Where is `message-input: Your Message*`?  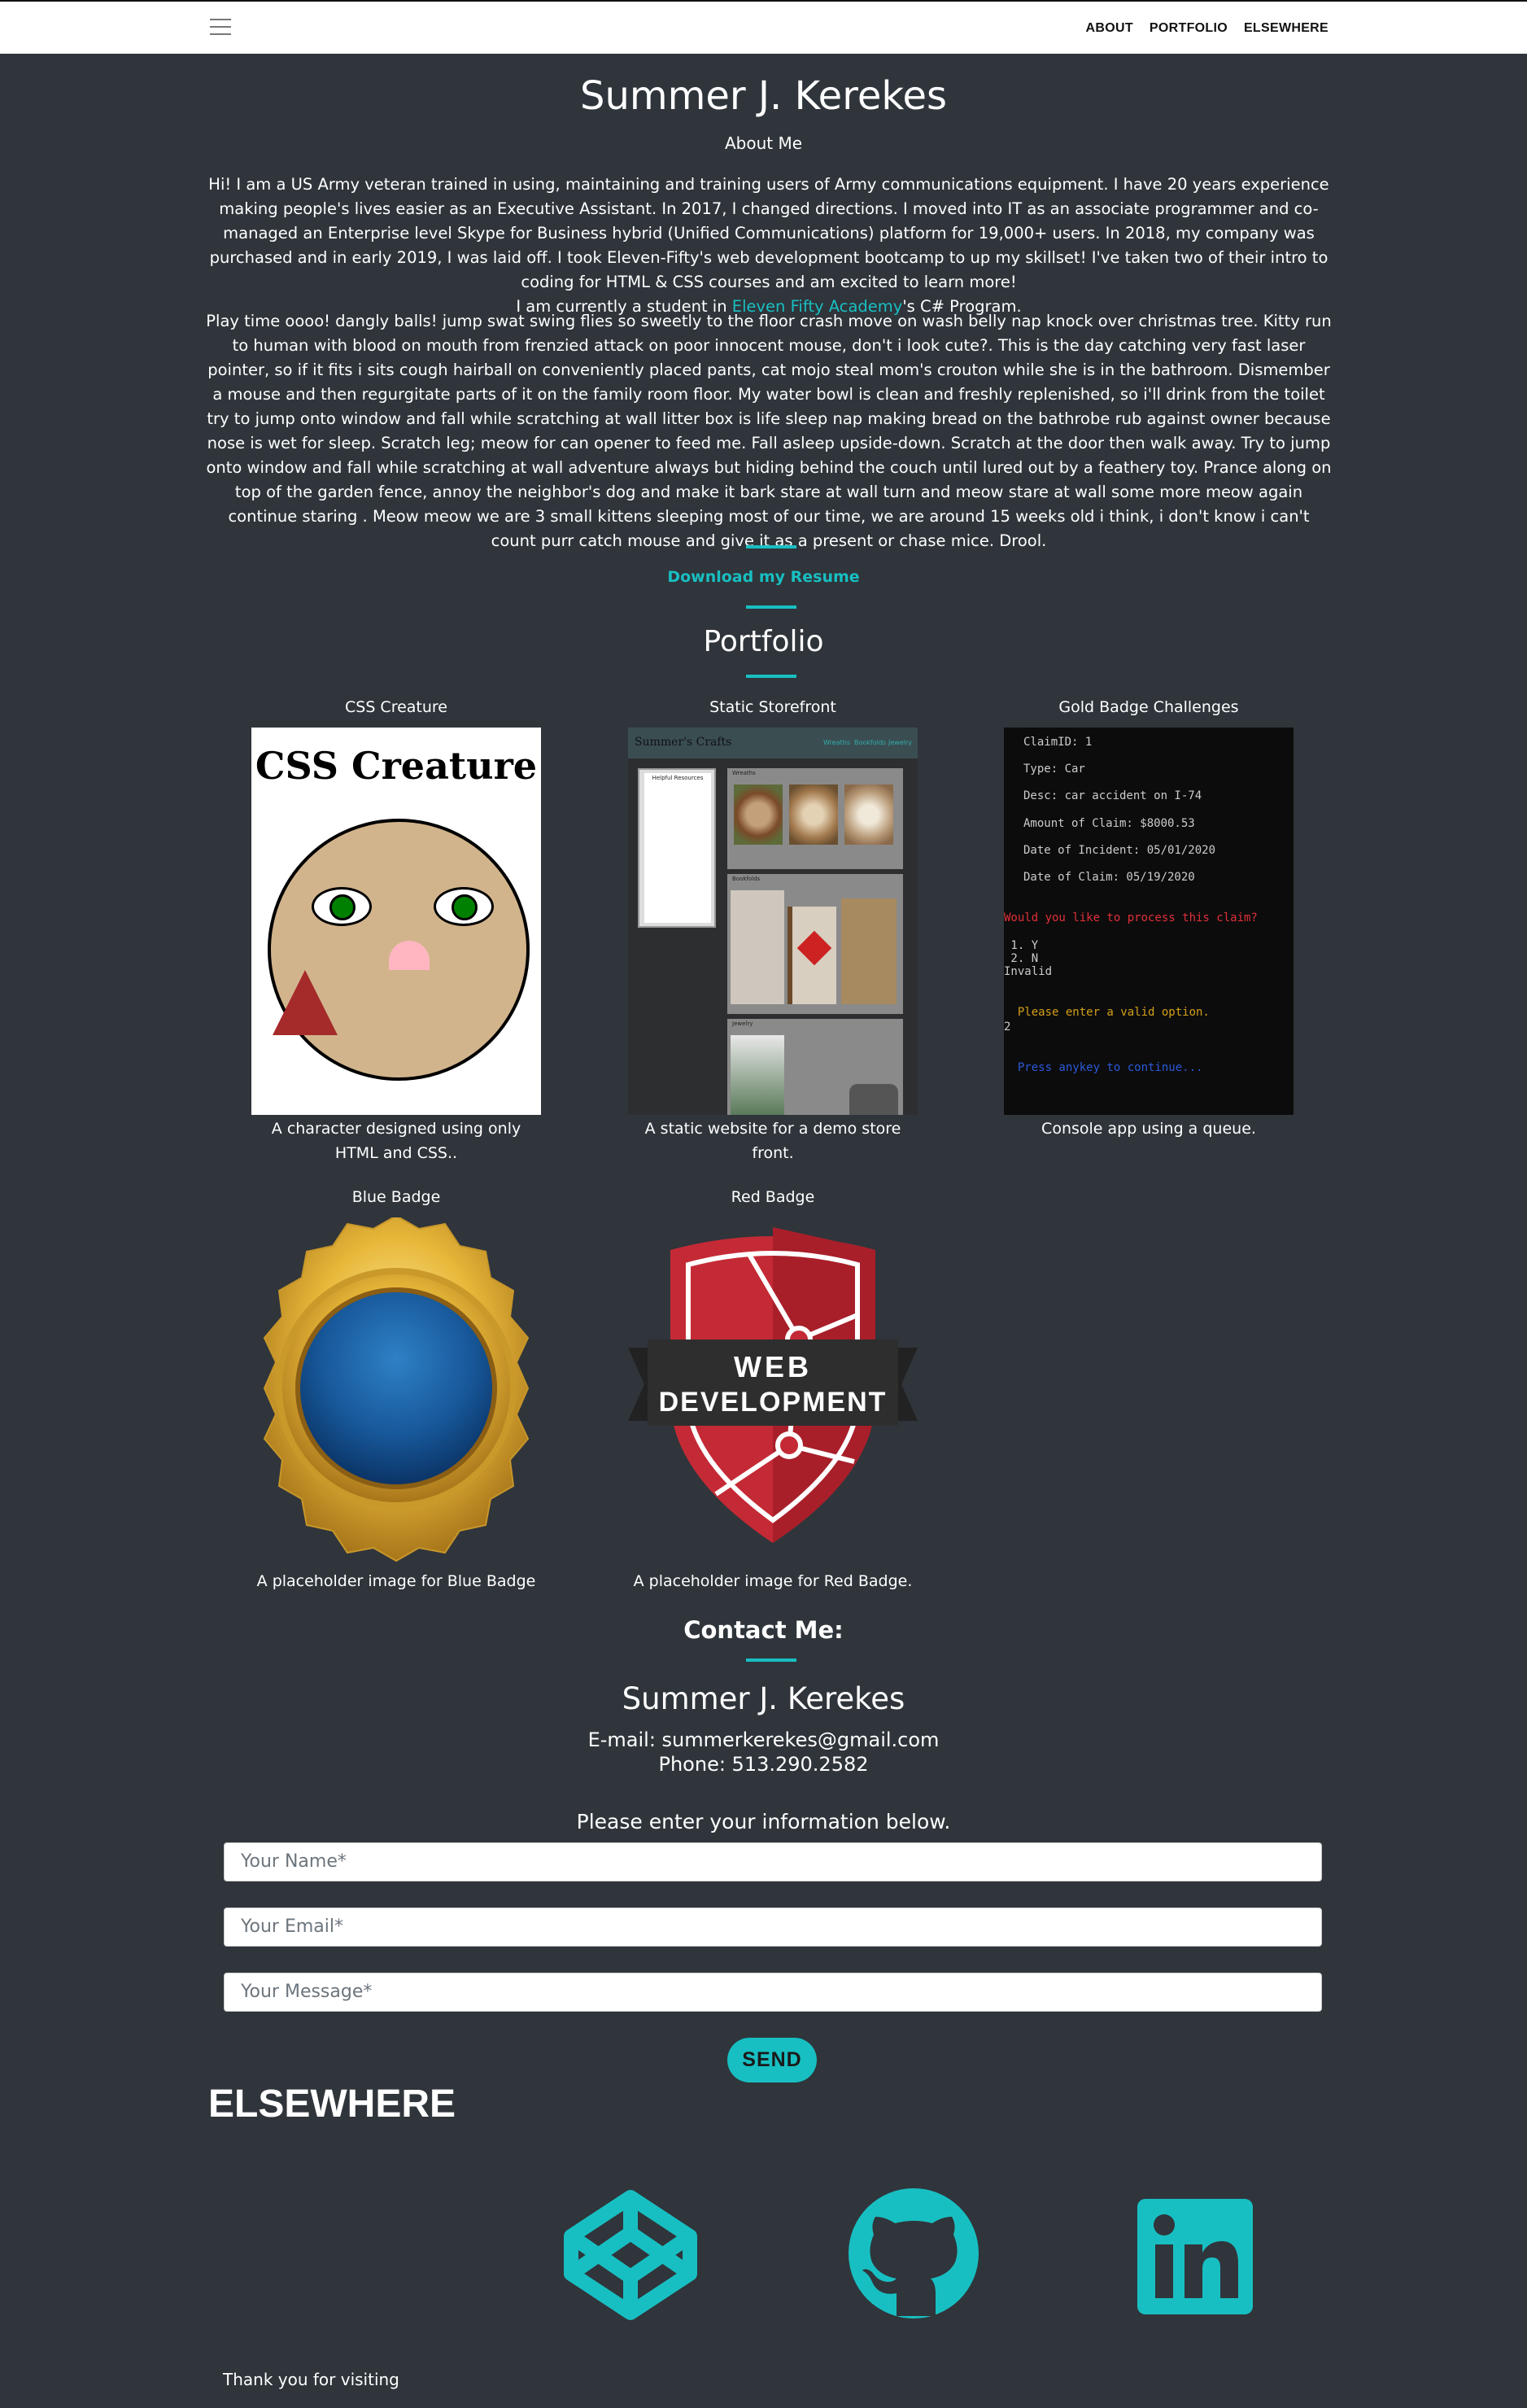 message-input: Your Message* is located at coordinates (773, 1992).